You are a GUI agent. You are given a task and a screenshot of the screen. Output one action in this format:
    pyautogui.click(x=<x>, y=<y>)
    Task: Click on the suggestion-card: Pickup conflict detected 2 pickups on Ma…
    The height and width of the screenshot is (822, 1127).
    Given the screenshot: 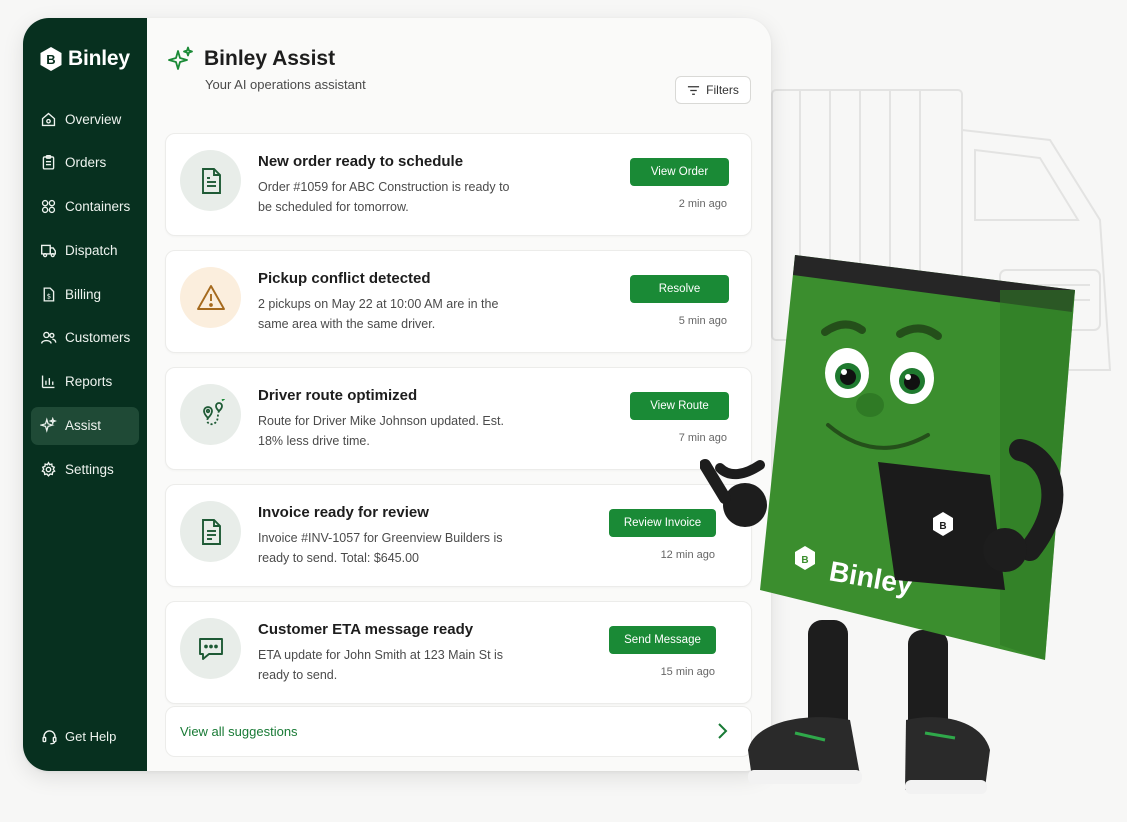 What is the action you would take?
    pyautogui.click(x=458, y=301)
    